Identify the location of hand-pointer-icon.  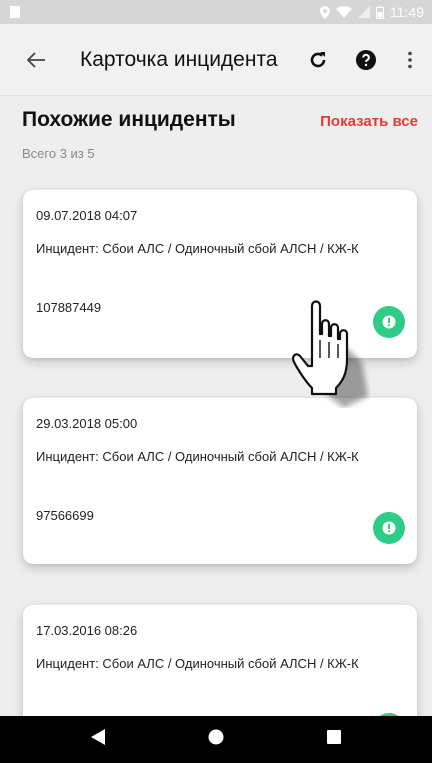
(330, 354).